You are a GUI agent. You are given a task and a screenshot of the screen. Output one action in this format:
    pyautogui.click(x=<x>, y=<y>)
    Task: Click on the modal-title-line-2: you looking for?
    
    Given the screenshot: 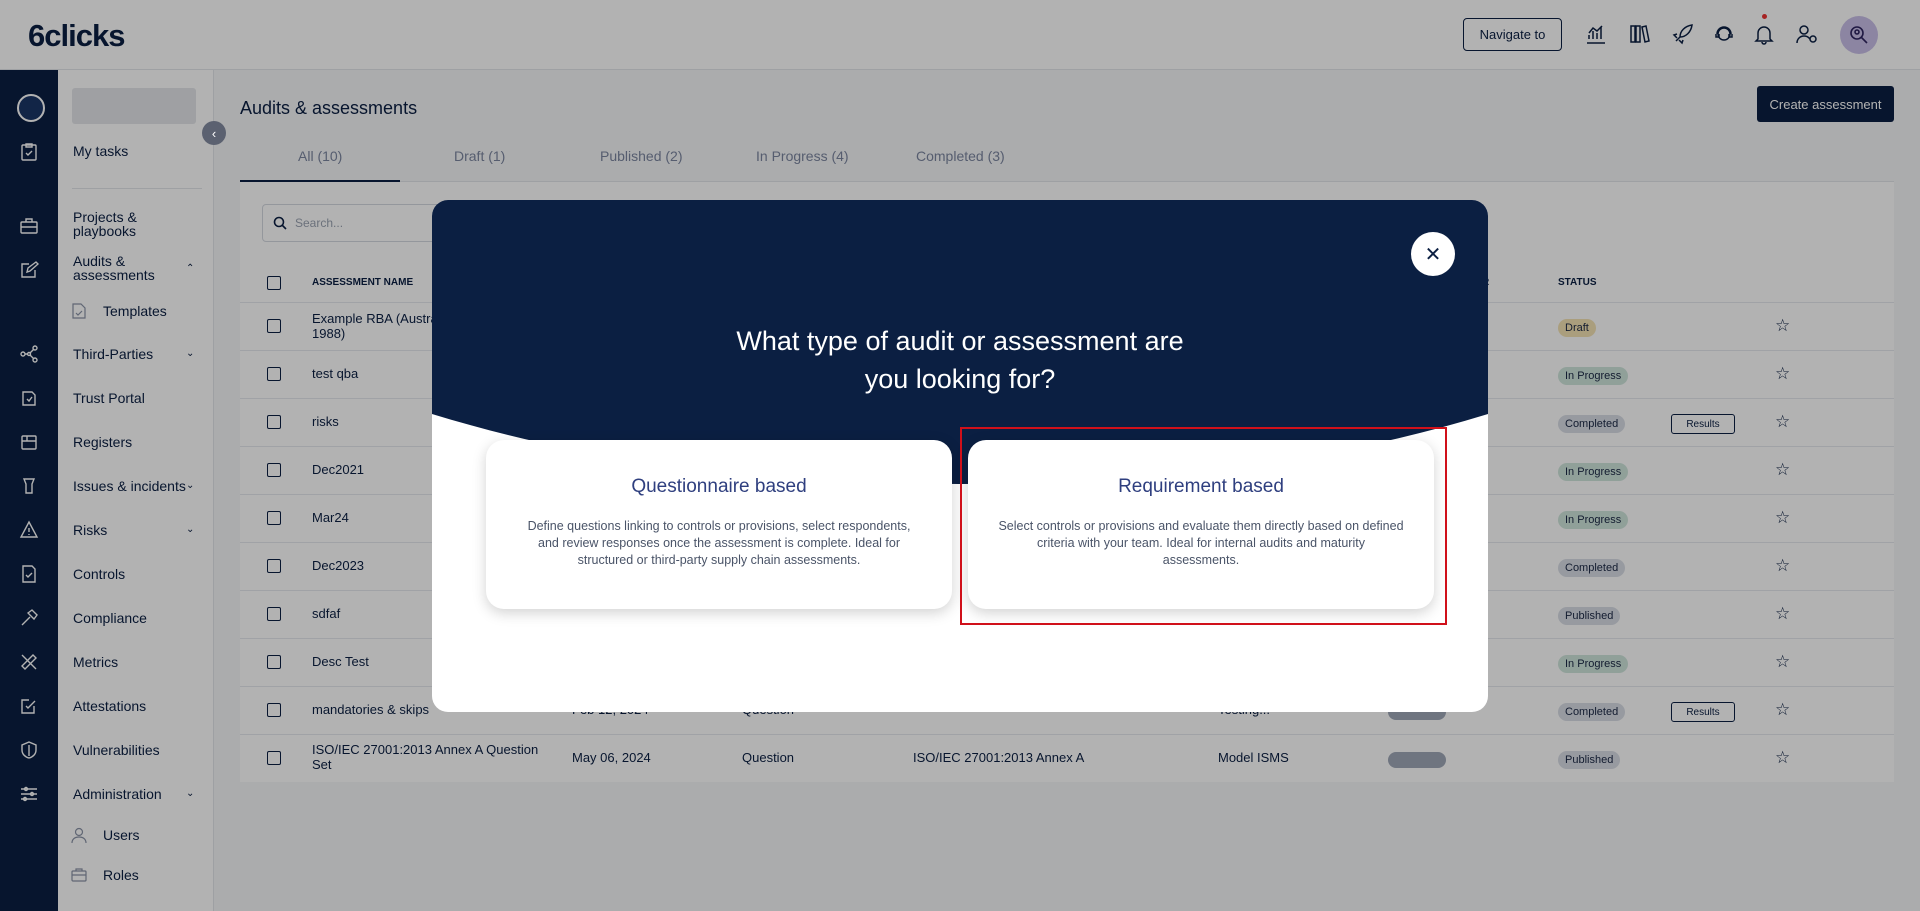 What is the action you would take?
    pyautogui.click(x=960, y=379)
    